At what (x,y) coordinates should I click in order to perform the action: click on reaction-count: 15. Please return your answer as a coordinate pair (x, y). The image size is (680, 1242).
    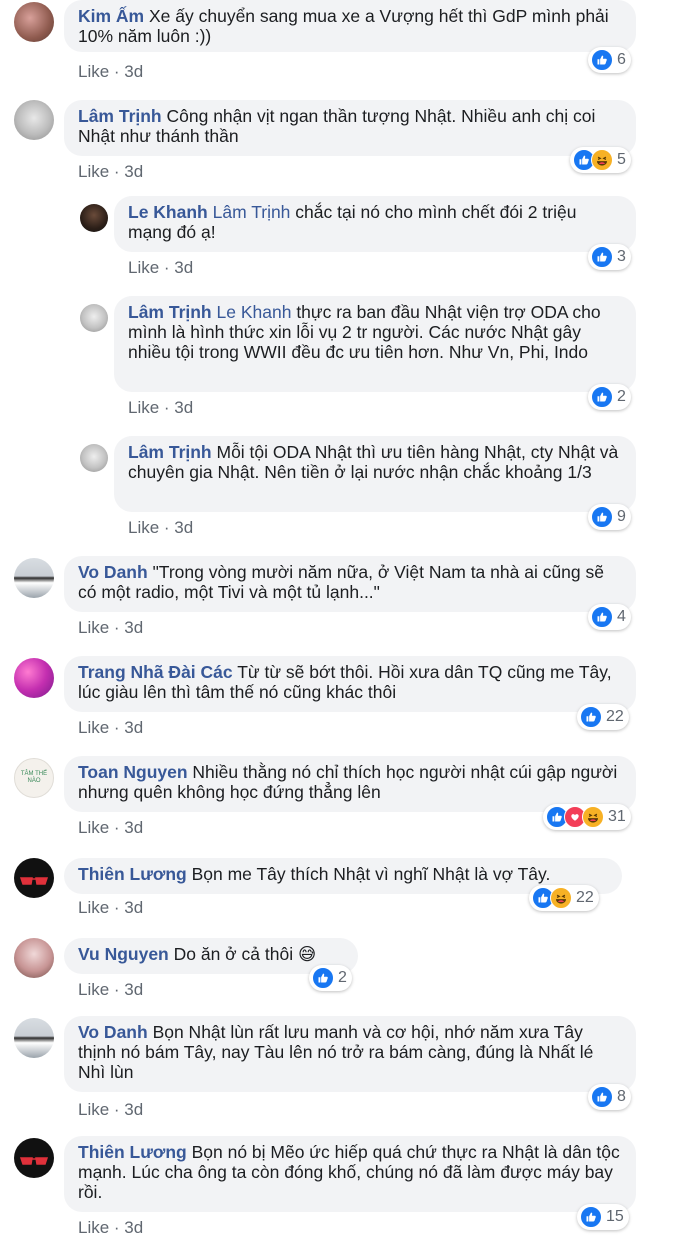
    Looking at the image, I should click on (615, 1216).